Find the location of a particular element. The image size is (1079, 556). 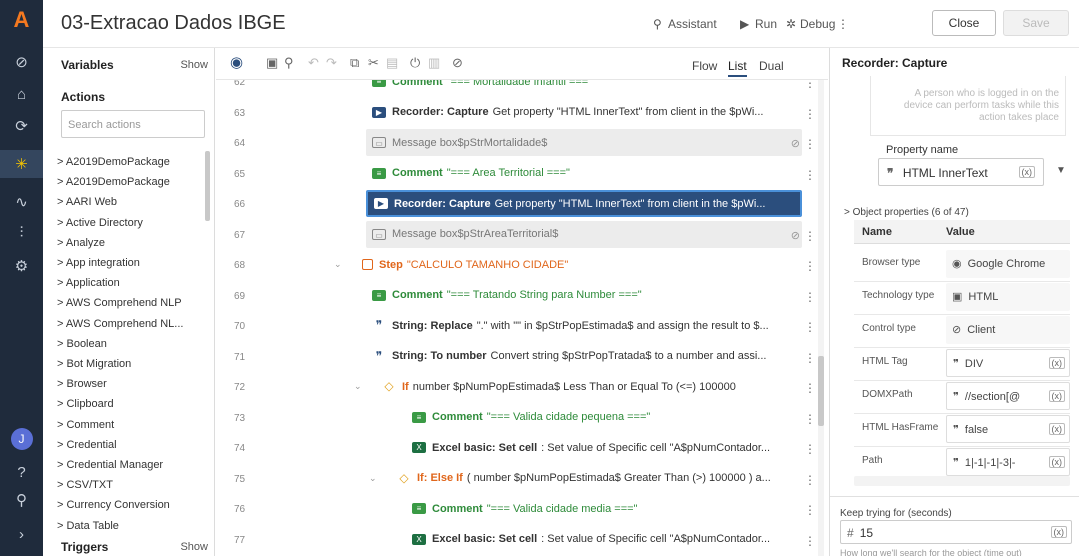

tab-dual: Dual is located at coordinates (771, 66).